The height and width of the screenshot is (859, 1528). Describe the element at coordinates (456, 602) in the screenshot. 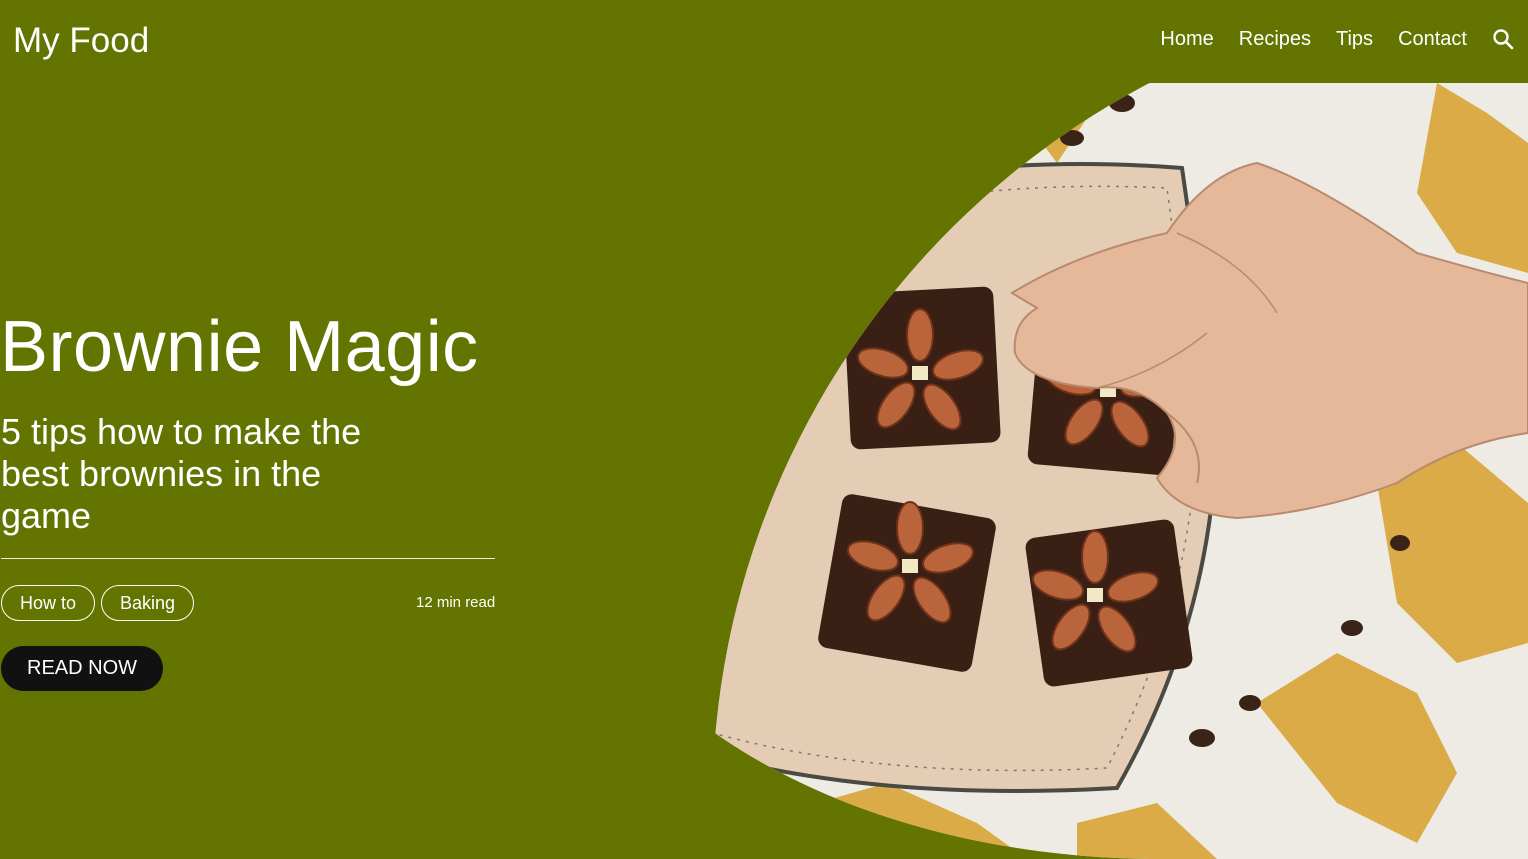

I see `read-time: 12 min read` at that location.